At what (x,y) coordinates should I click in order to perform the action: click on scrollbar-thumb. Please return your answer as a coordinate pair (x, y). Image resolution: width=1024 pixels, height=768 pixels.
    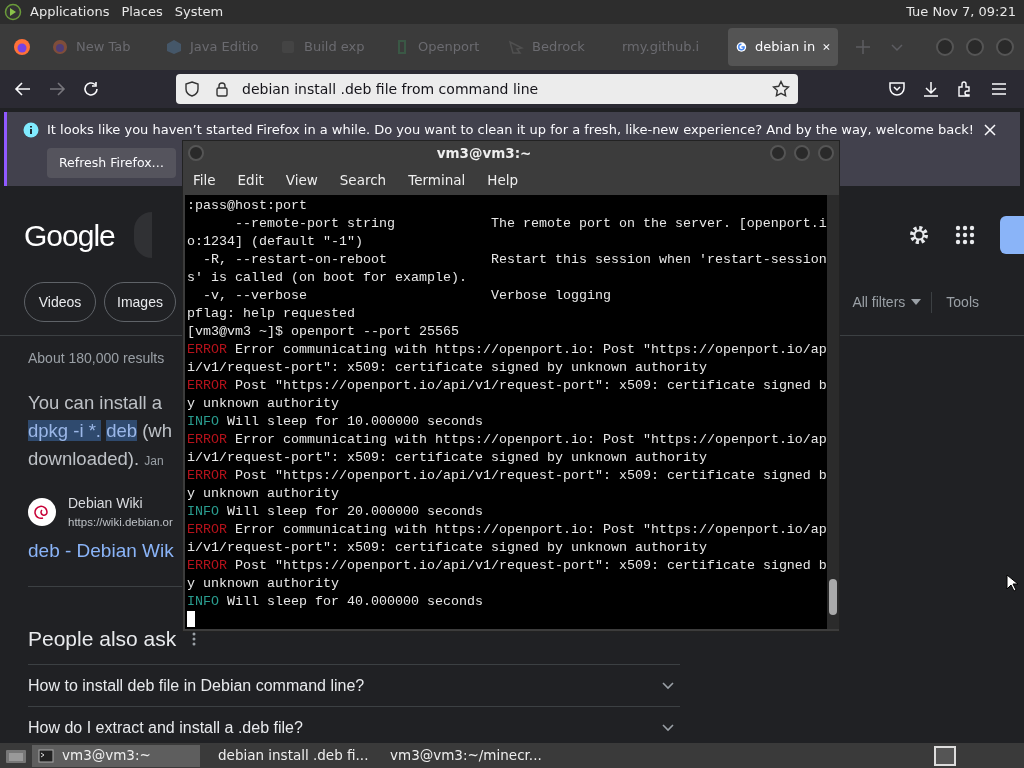
    Looking at the image, I should click on (833, 597).